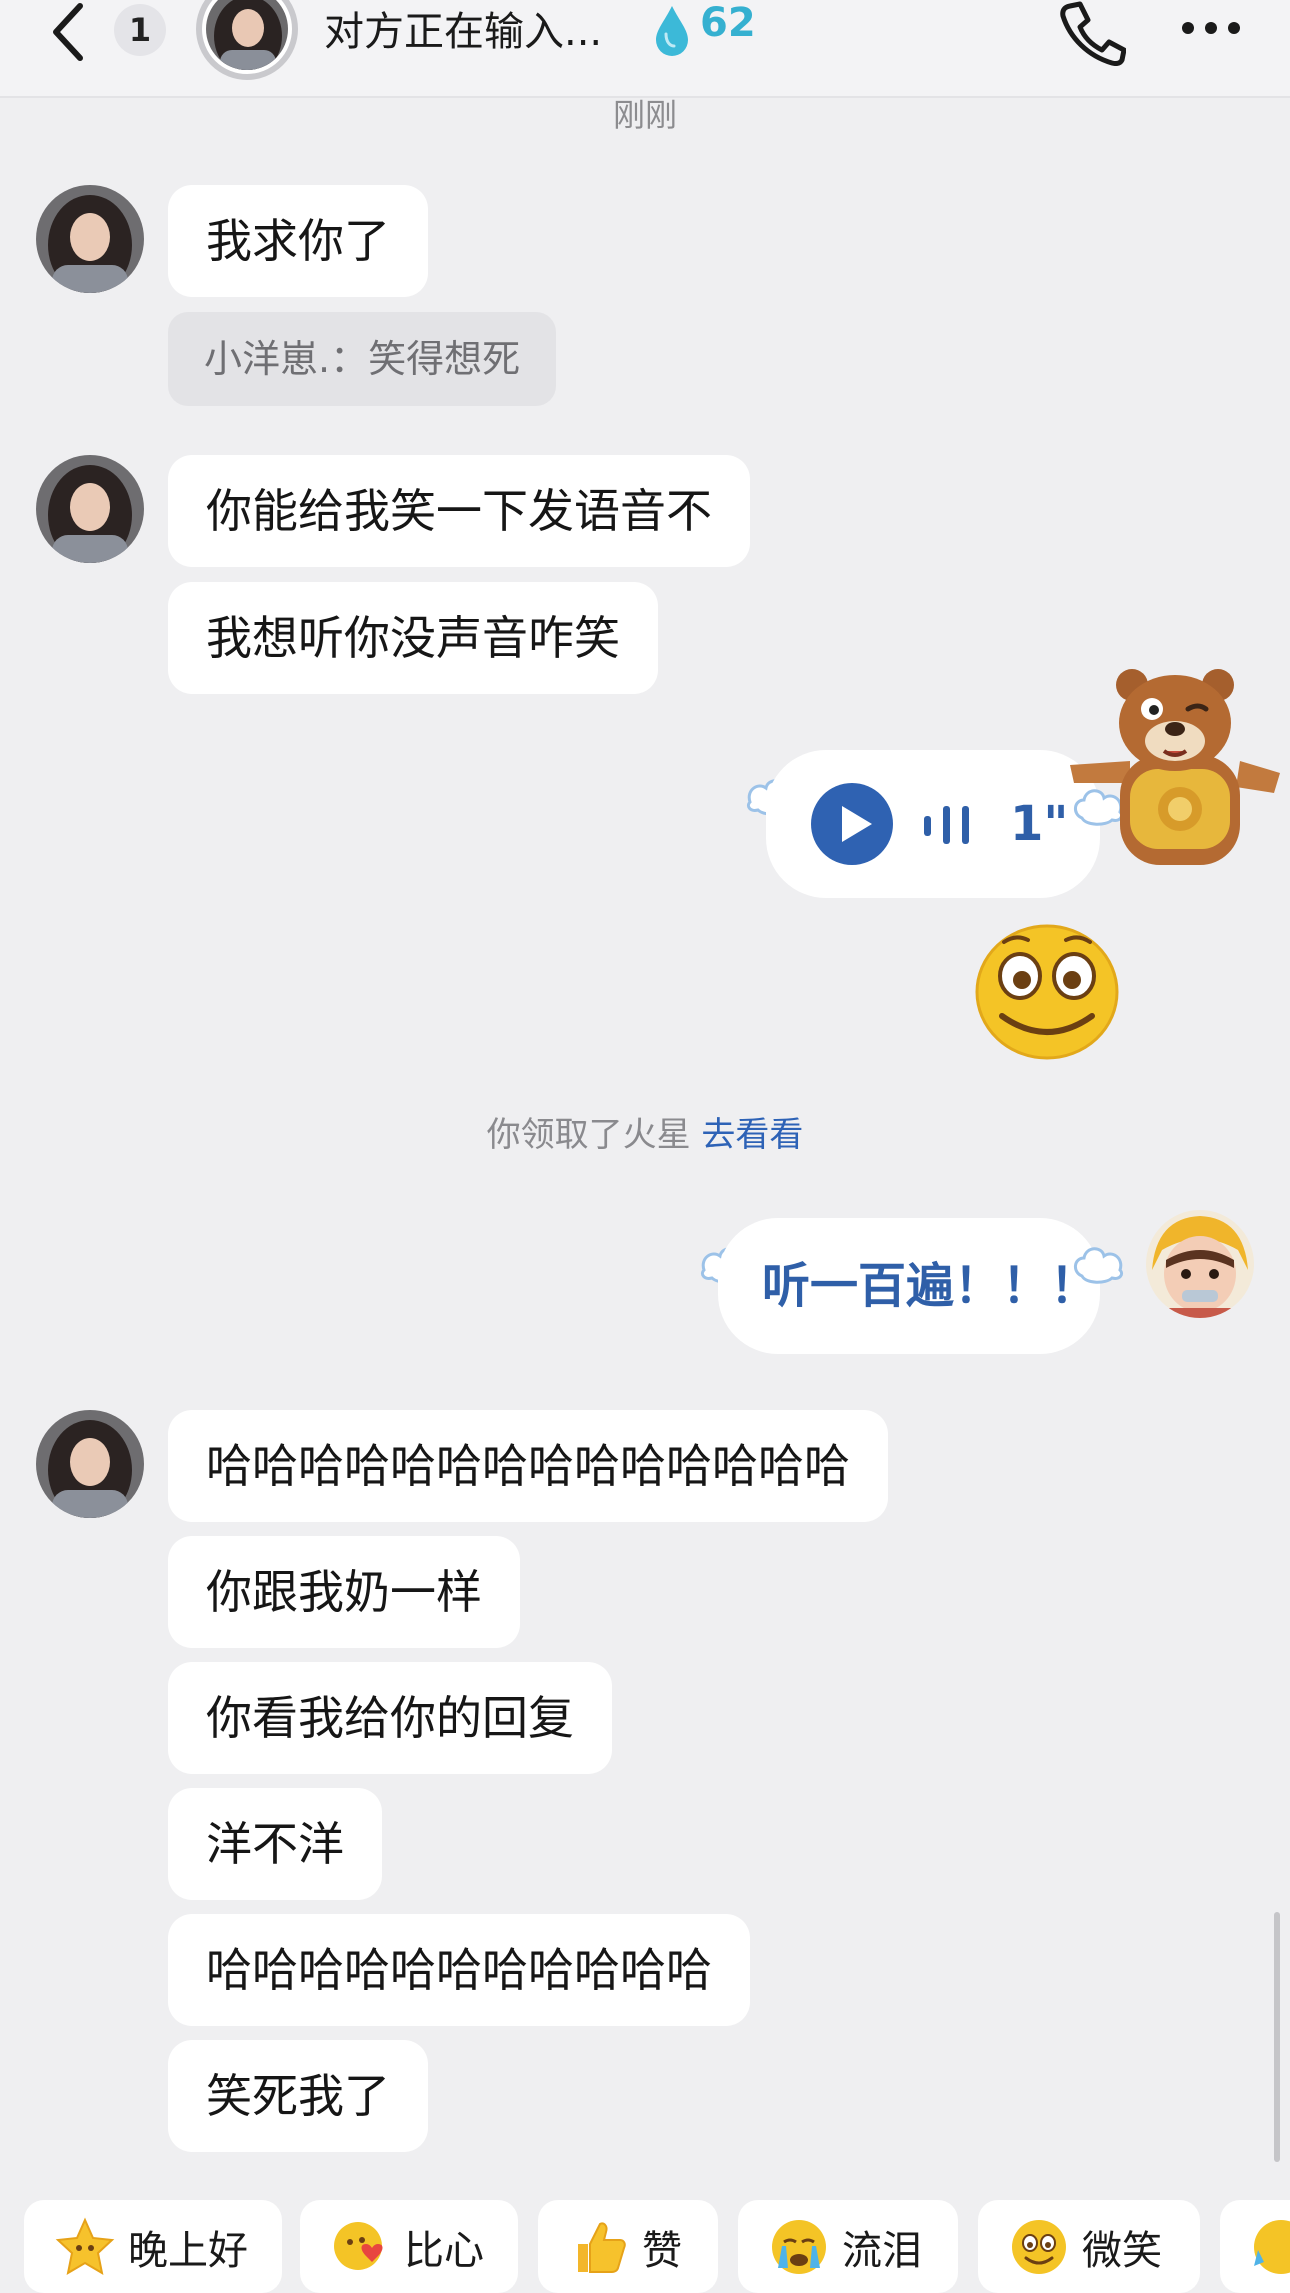 The height and width of the screenshot is (2293, 1290). I want to click on message-bubble: 你能给我笑一下发语音不, so click(459, 511).